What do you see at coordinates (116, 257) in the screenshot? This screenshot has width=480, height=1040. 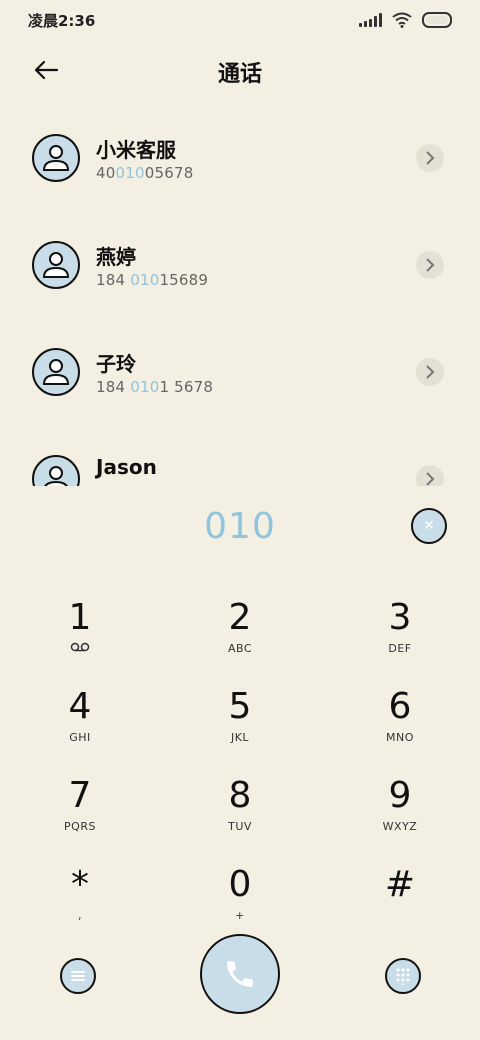 I see `contact-name: 燕婷` at bounding box center [116, 257].